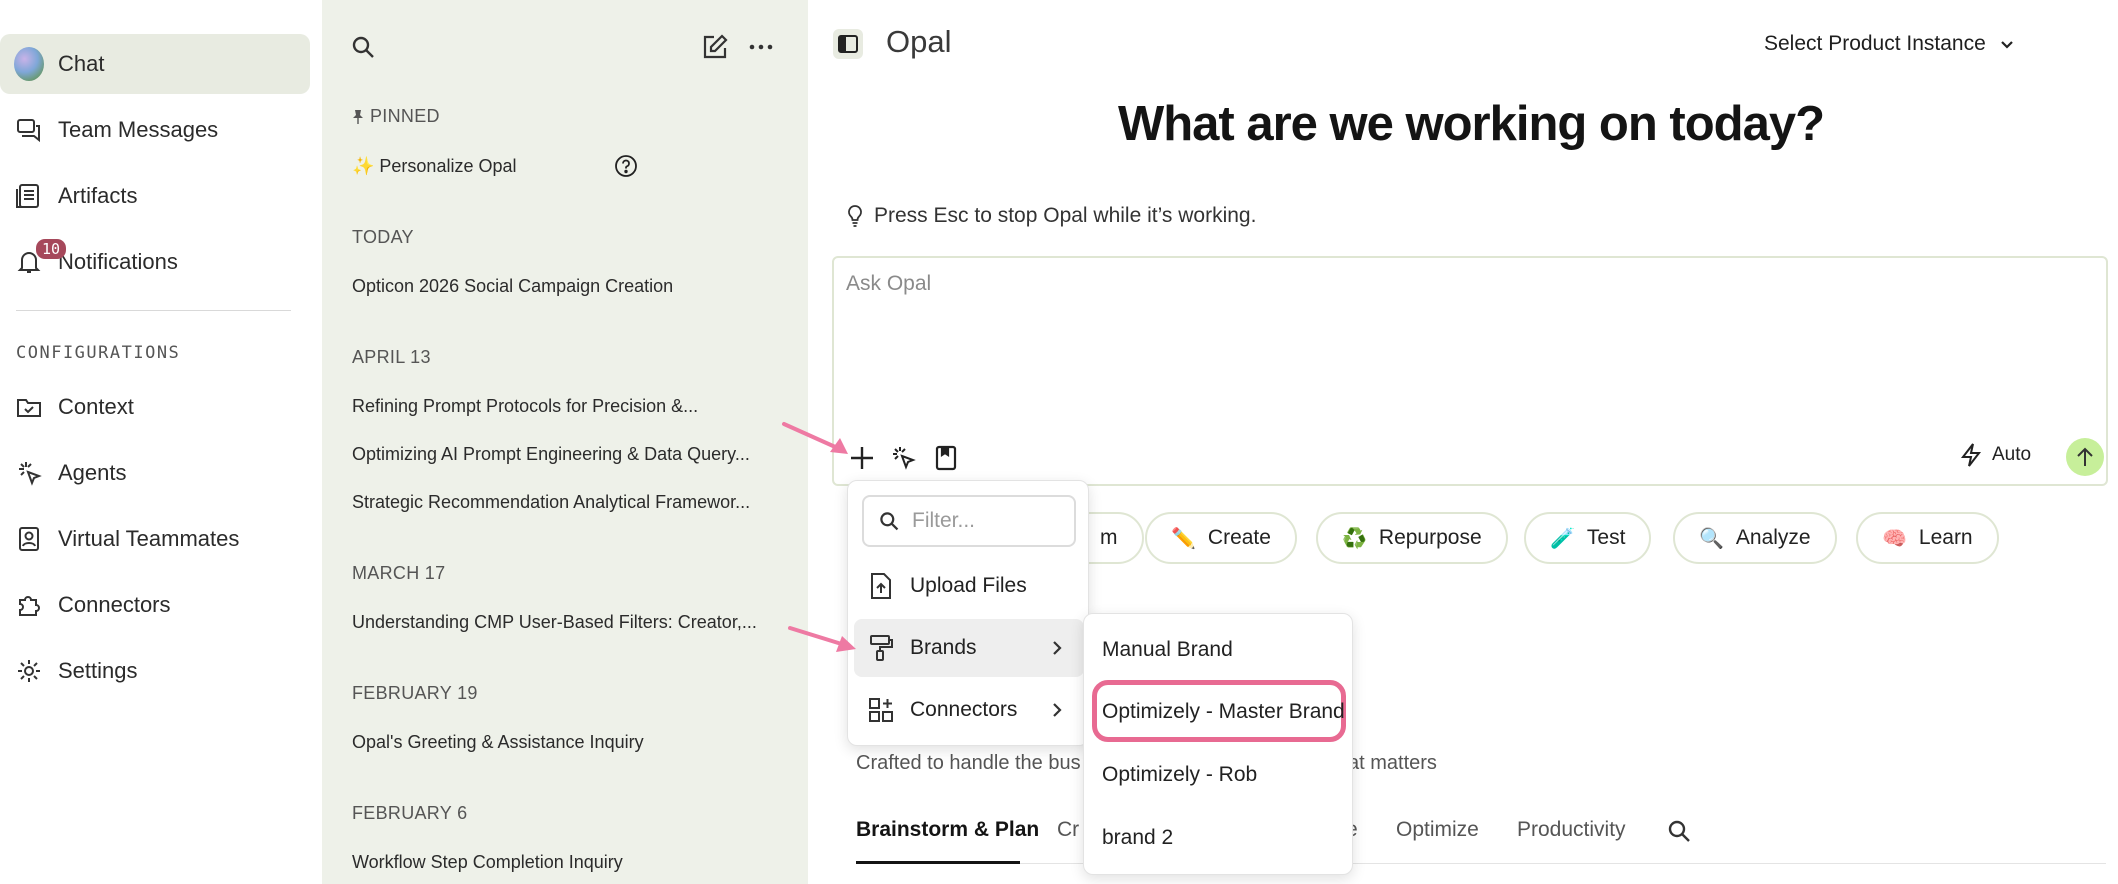 This screenshot has width=2118, height=884. What do you see at coordinates (118, 261) in the screenshot?
I see `nav-item-label: Notifications` at bounding box center [118, 261].